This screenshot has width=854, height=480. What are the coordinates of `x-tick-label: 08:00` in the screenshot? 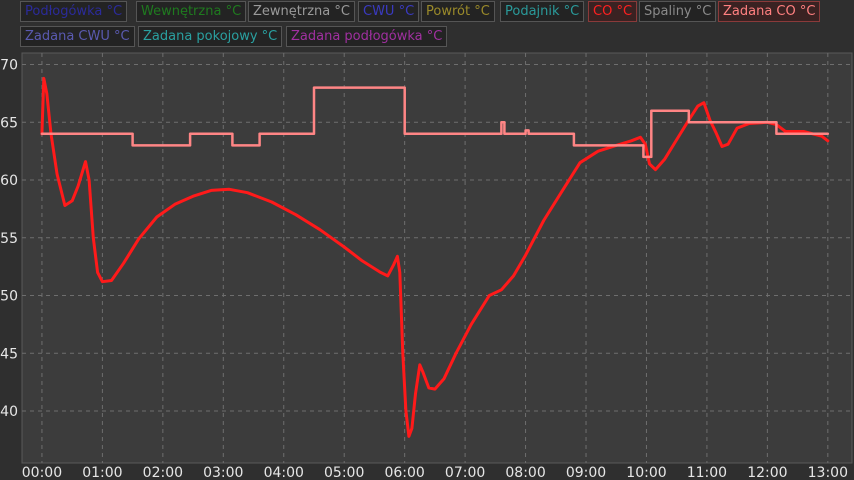 It's located at (525, 472).